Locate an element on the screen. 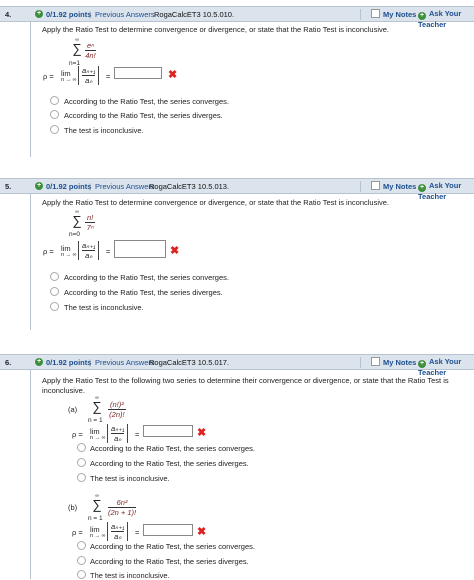 The width and height of the screenshot is (474, 580). series-term: 6n² (2n + 1)! is located at coordinates (122, 507).